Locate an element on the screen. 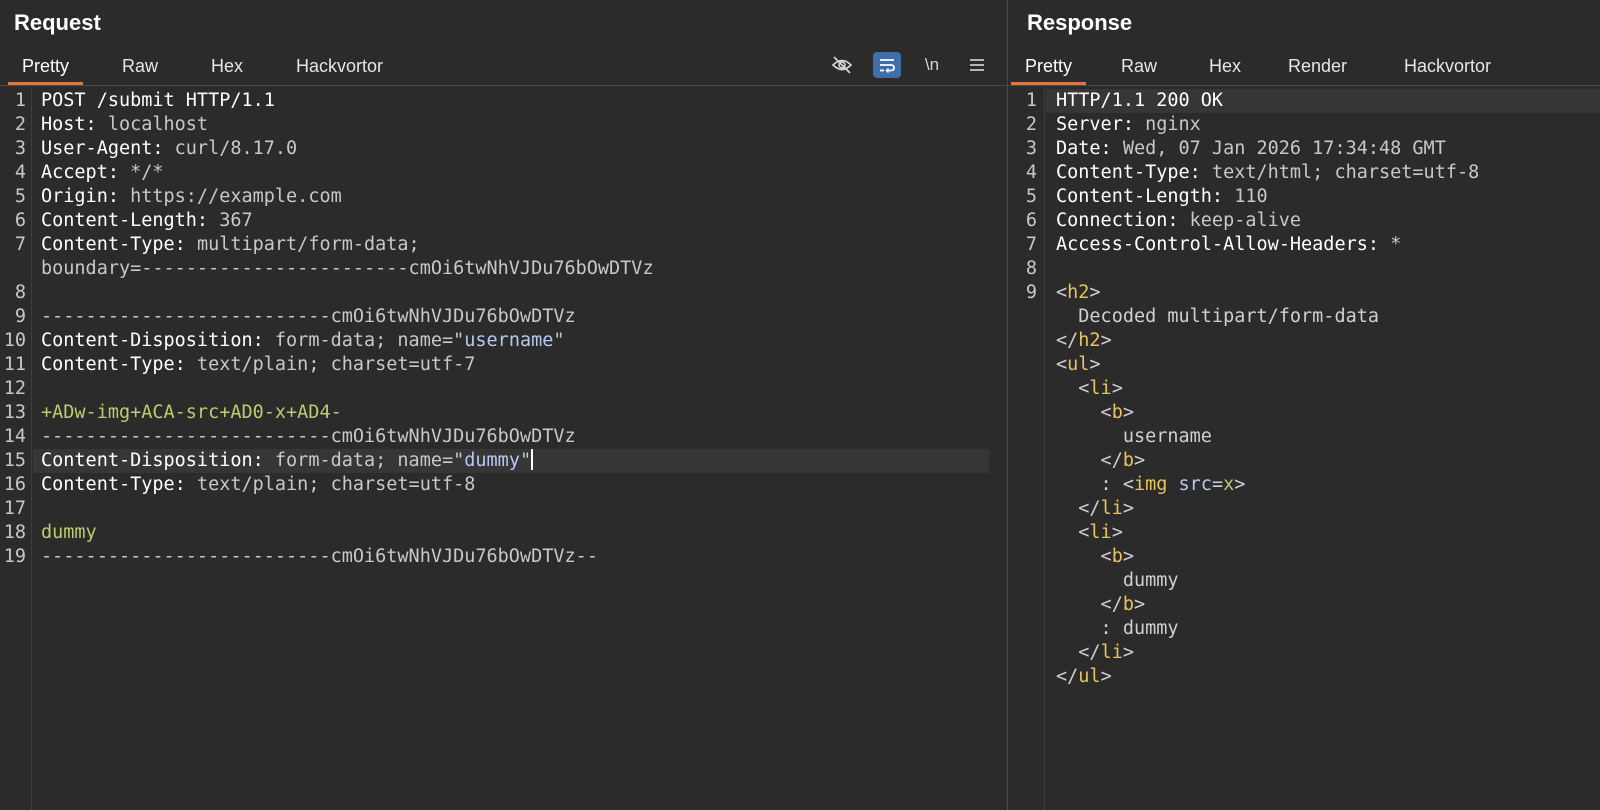 Image resolution: width=1600 pixels, height=810 pixels. code-line: username is located at coordinates (1304, 437).